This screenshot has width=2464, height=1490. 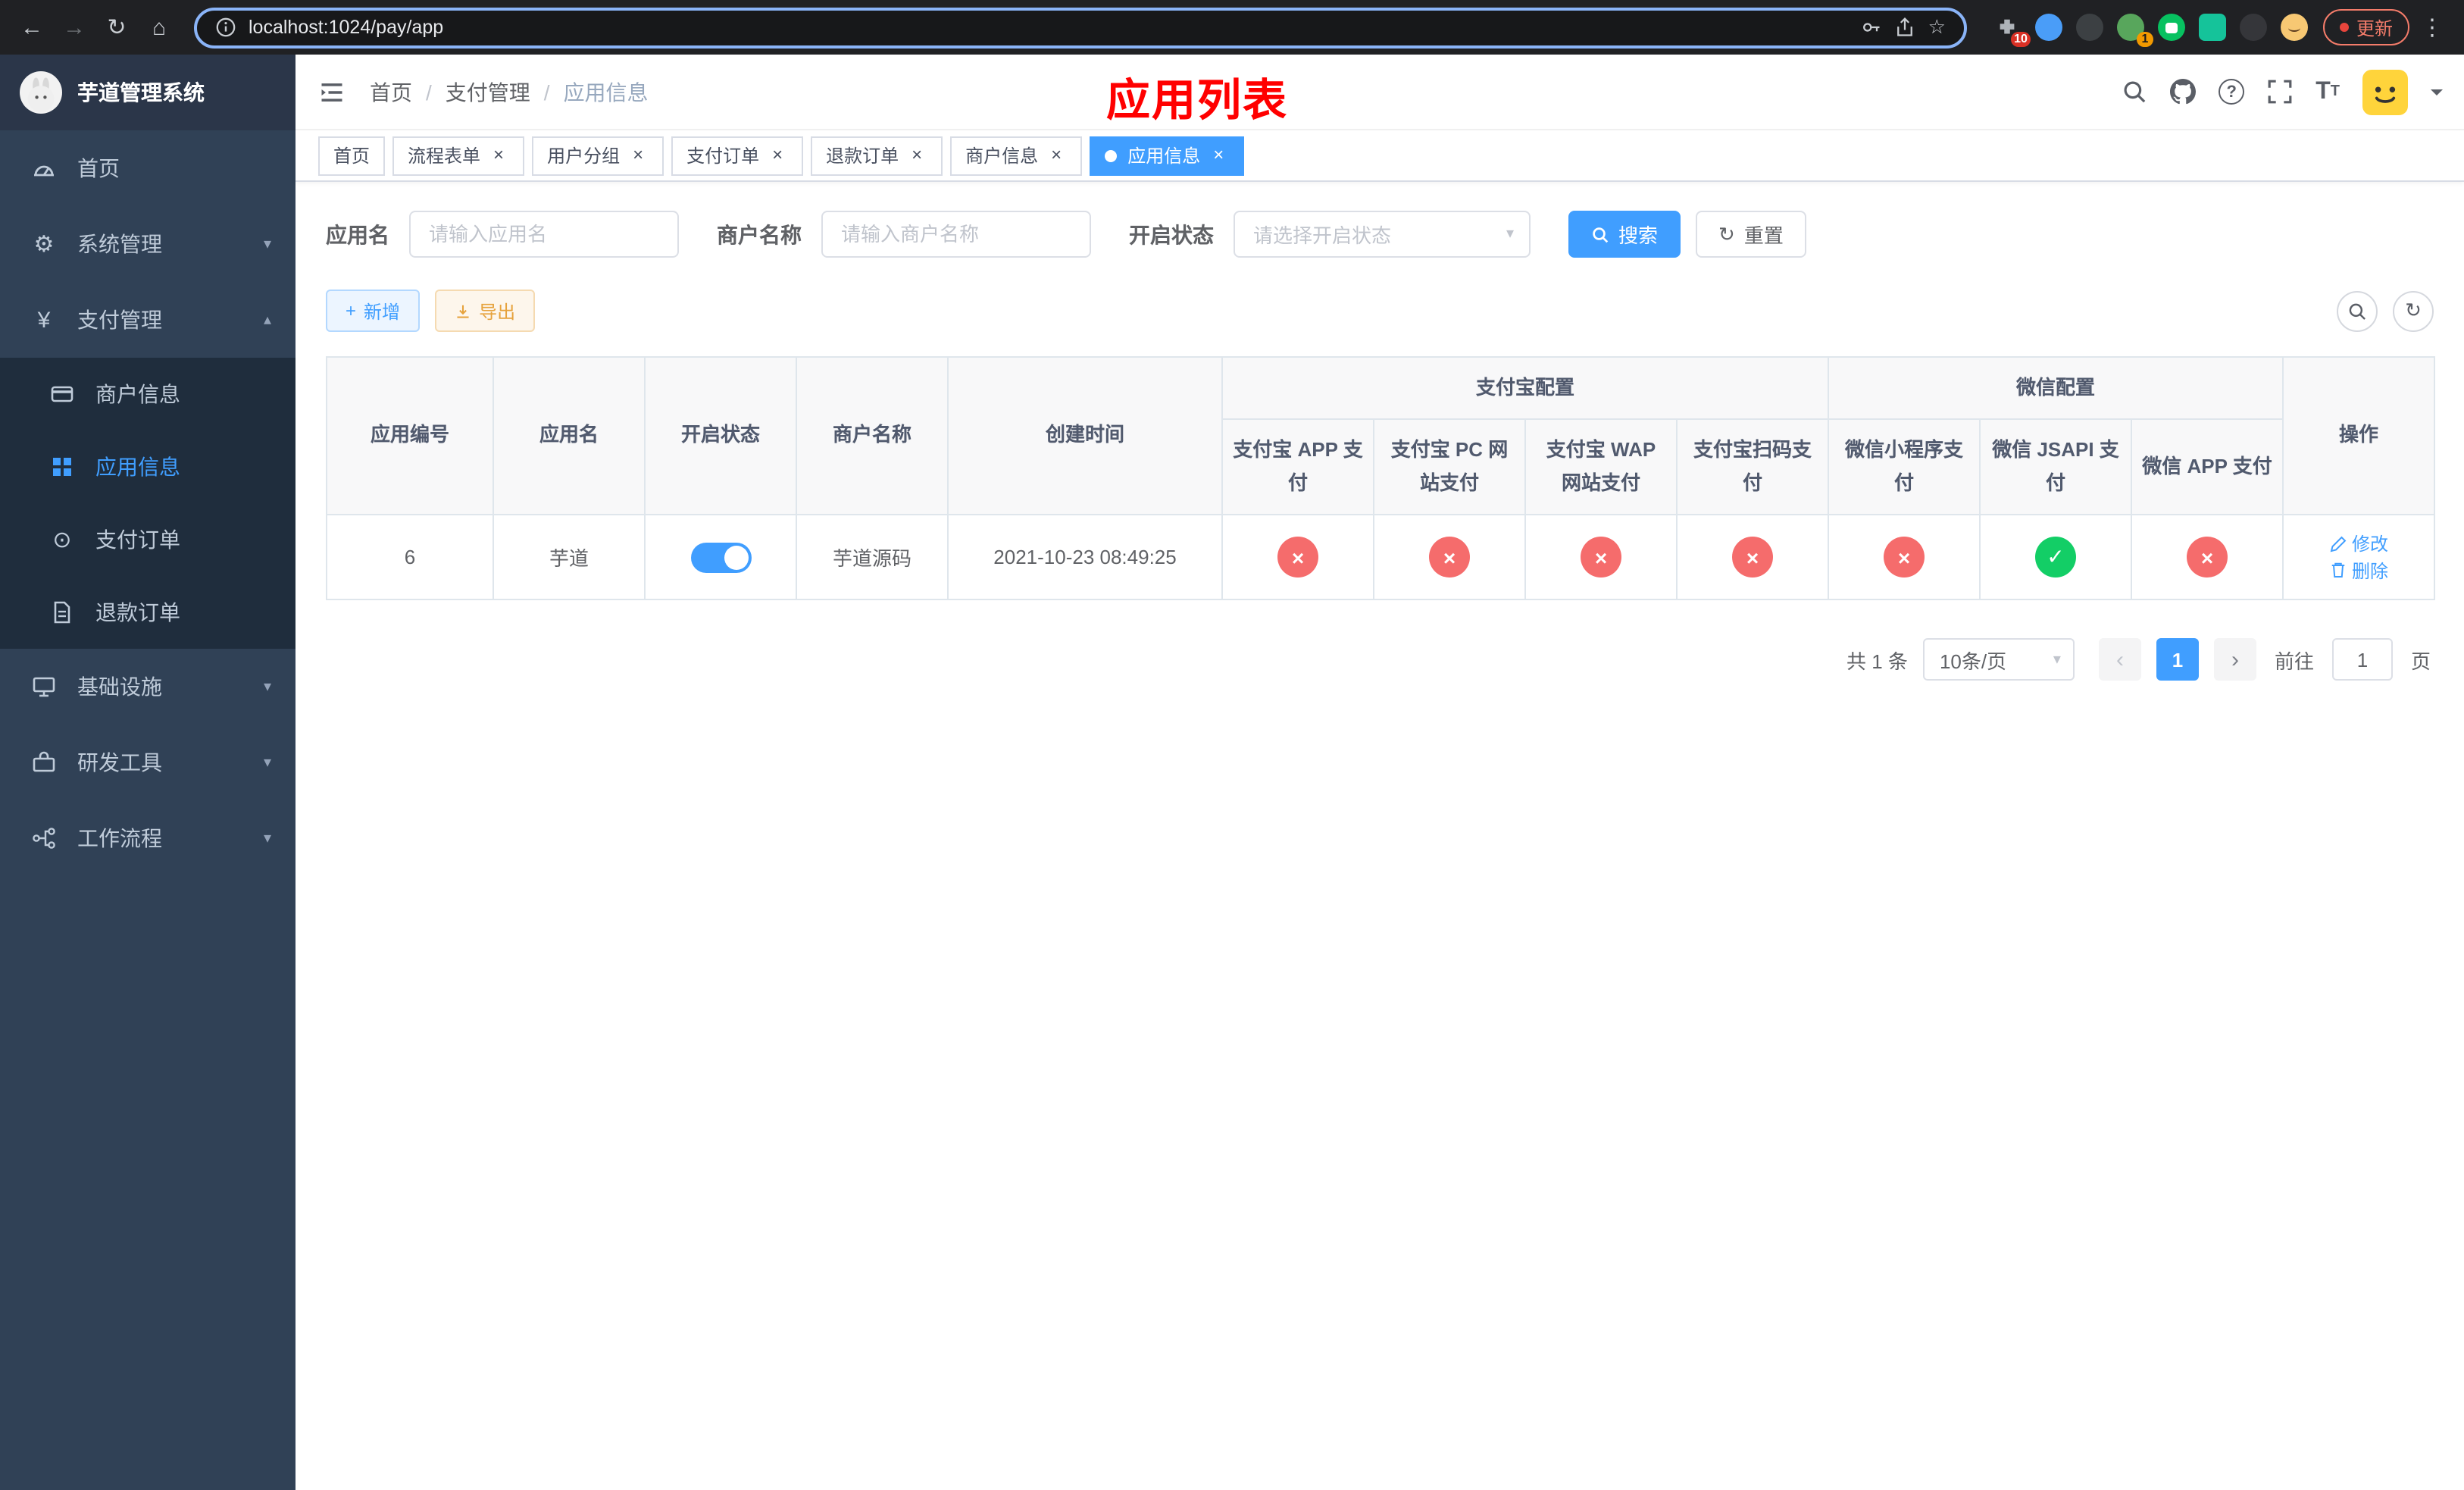 I want to click on font-size-icon: TT, so click(x=2327, y=91).